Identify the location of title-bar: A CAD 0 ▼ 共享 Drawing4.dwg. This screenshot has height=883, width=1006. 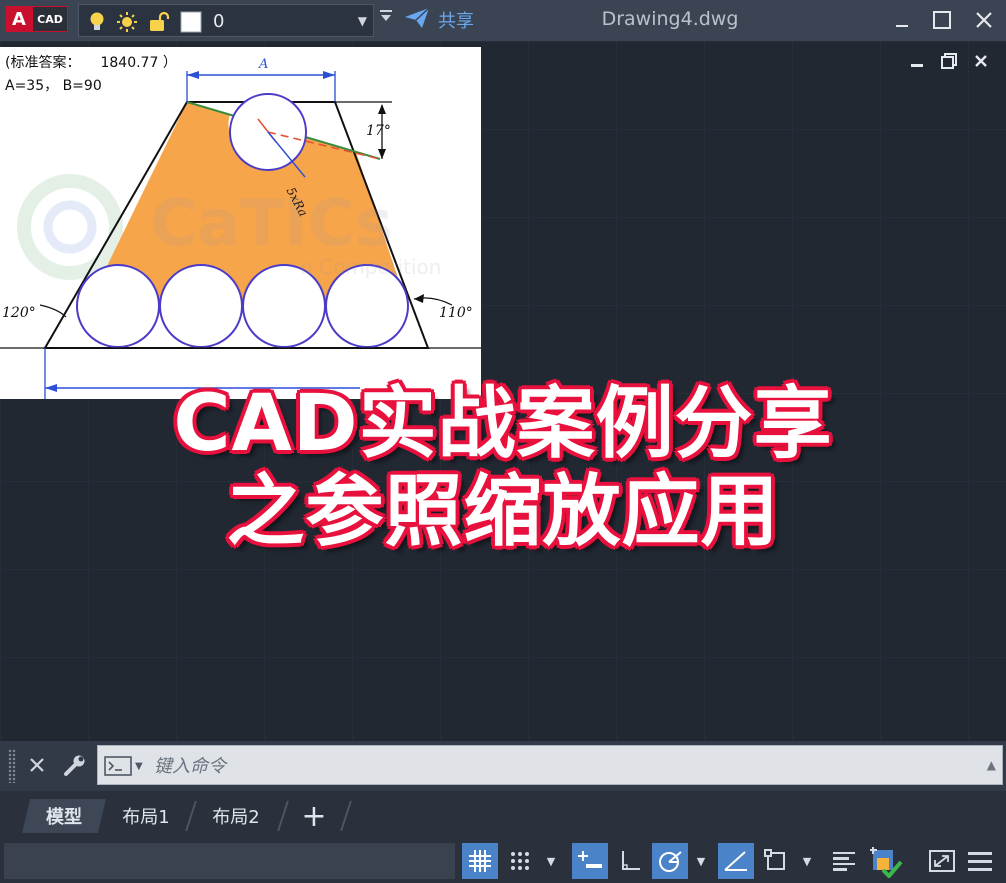
(503, 20).